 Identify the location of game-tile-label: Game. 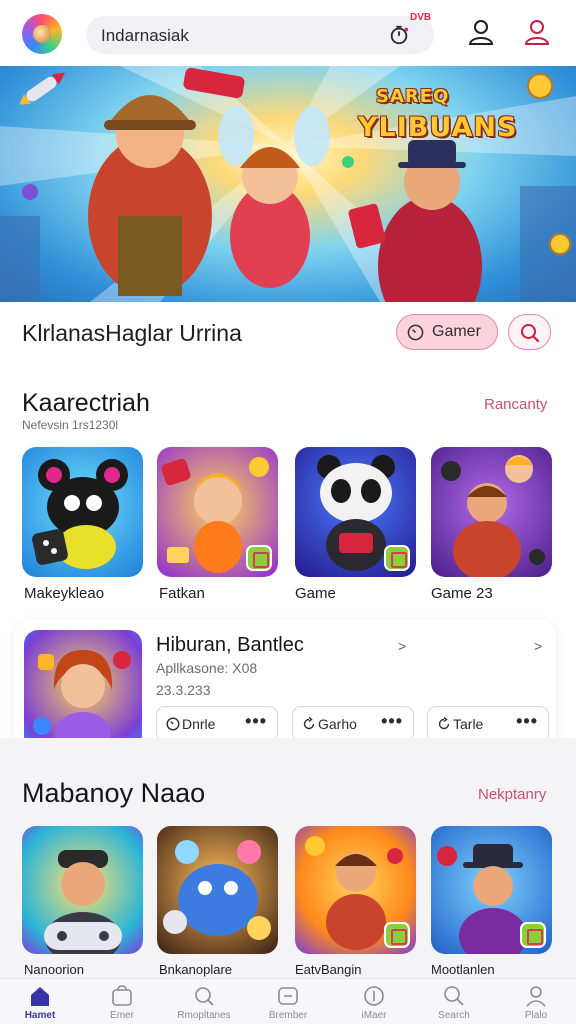
(315, 593).